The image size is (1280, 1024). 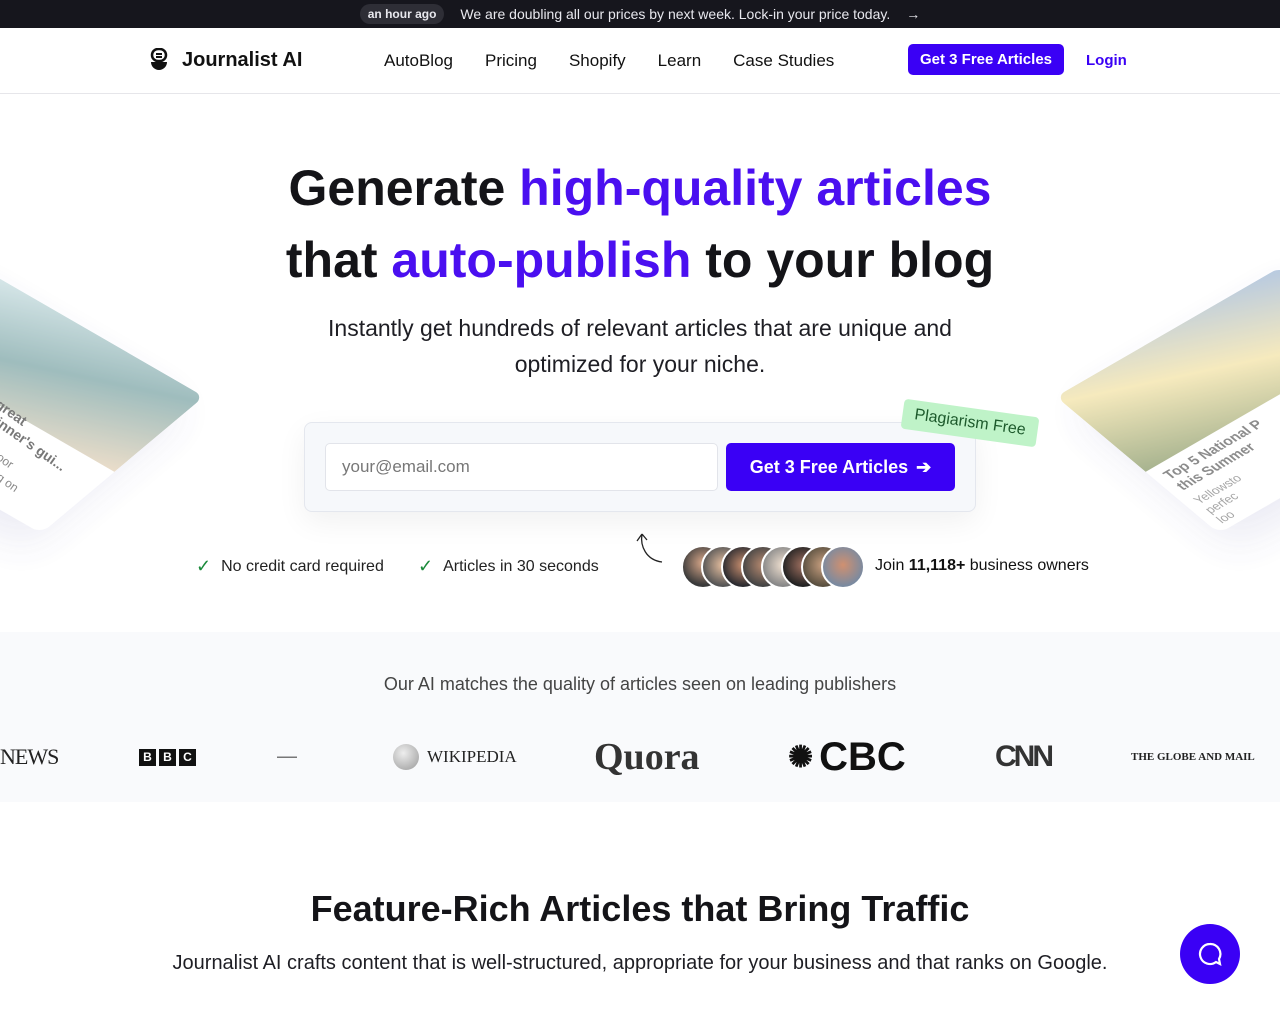 I want to click on logo-quora: Quora, so click(x=647, y=757).